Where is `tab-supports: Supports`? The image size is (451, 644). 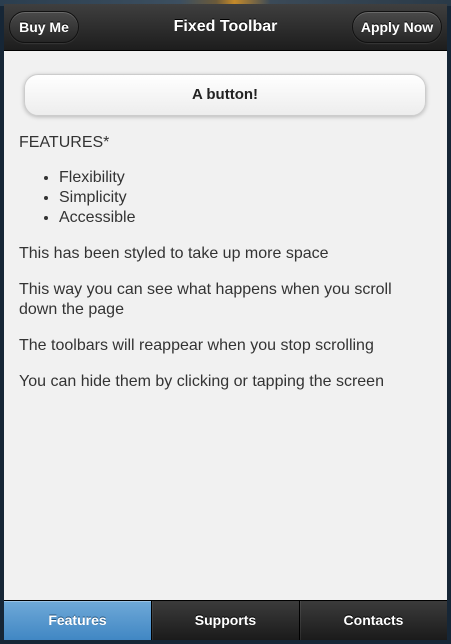
tab-supports: Supports is located at coordinates (225, 620).